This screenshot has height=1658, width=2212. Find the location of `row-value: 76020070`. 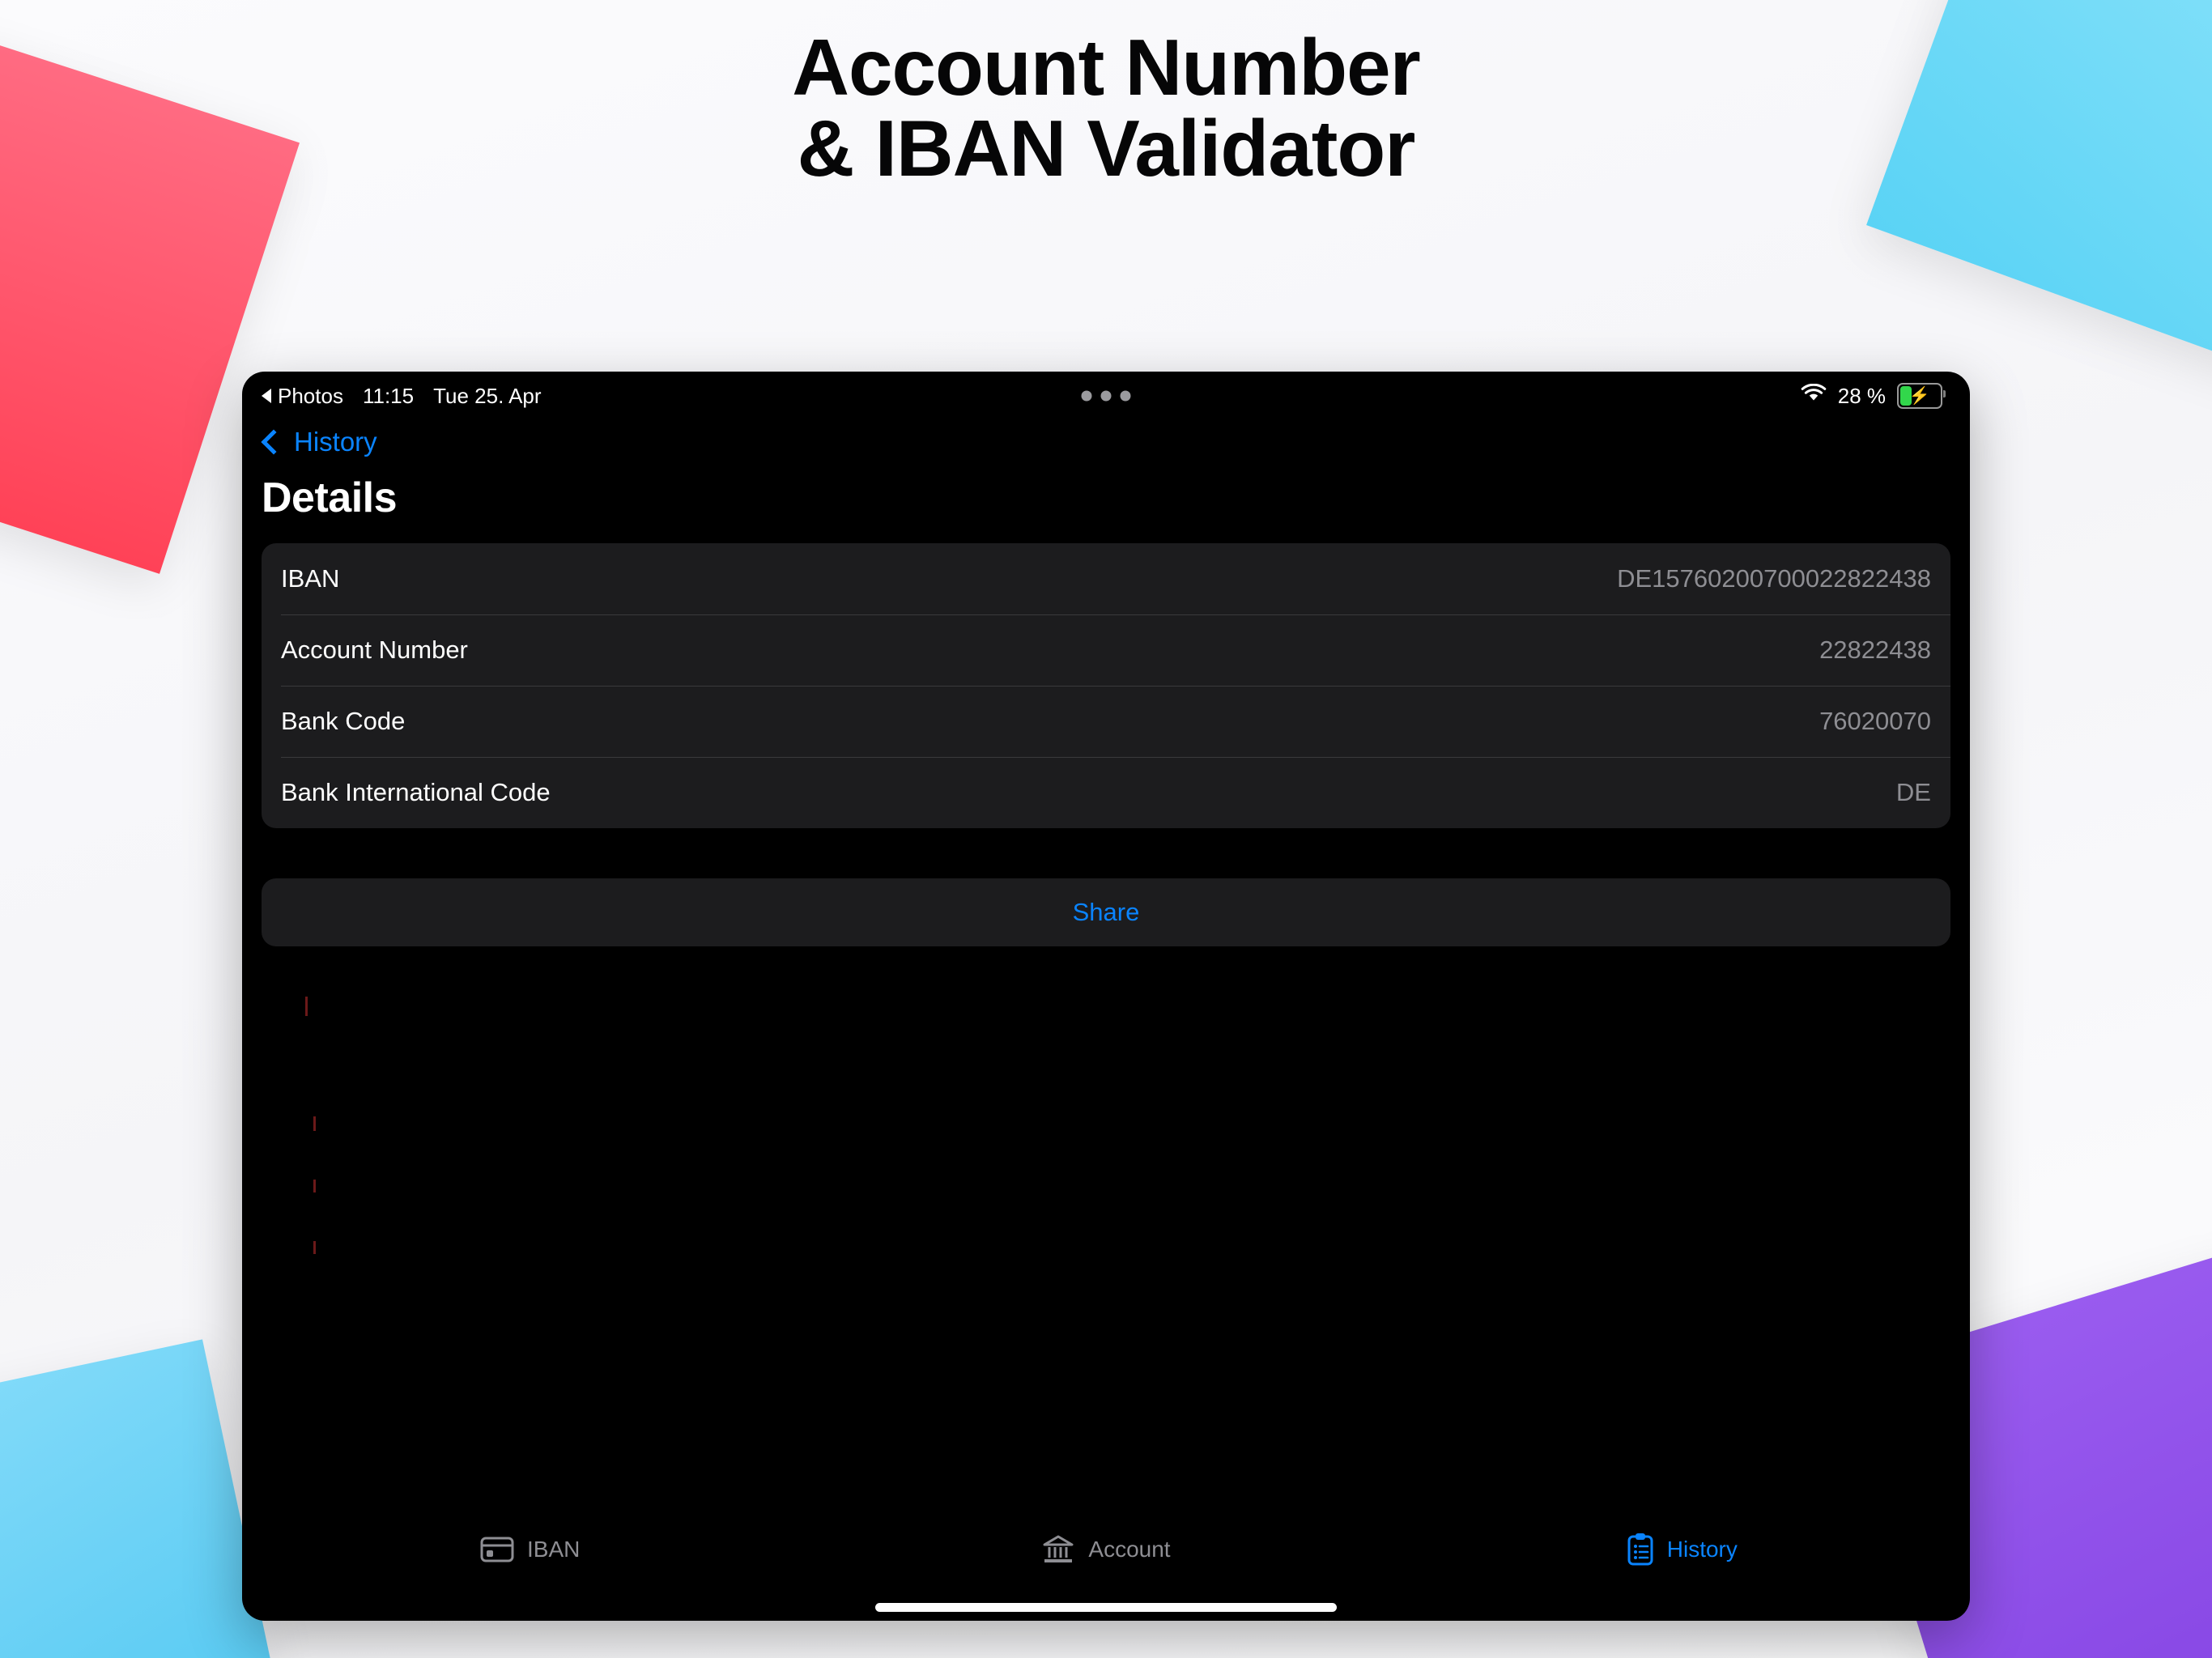

row-value: 76020070 is located at coordinates (1875, 721).